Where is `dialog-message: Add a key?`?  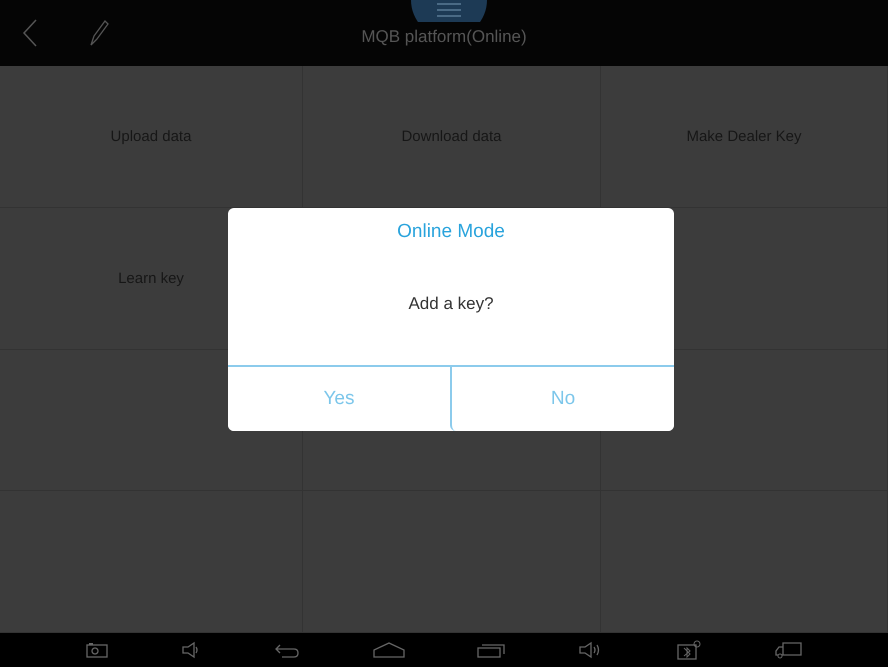 dialog-message: Add a key? is located at coordinates (451, 304).